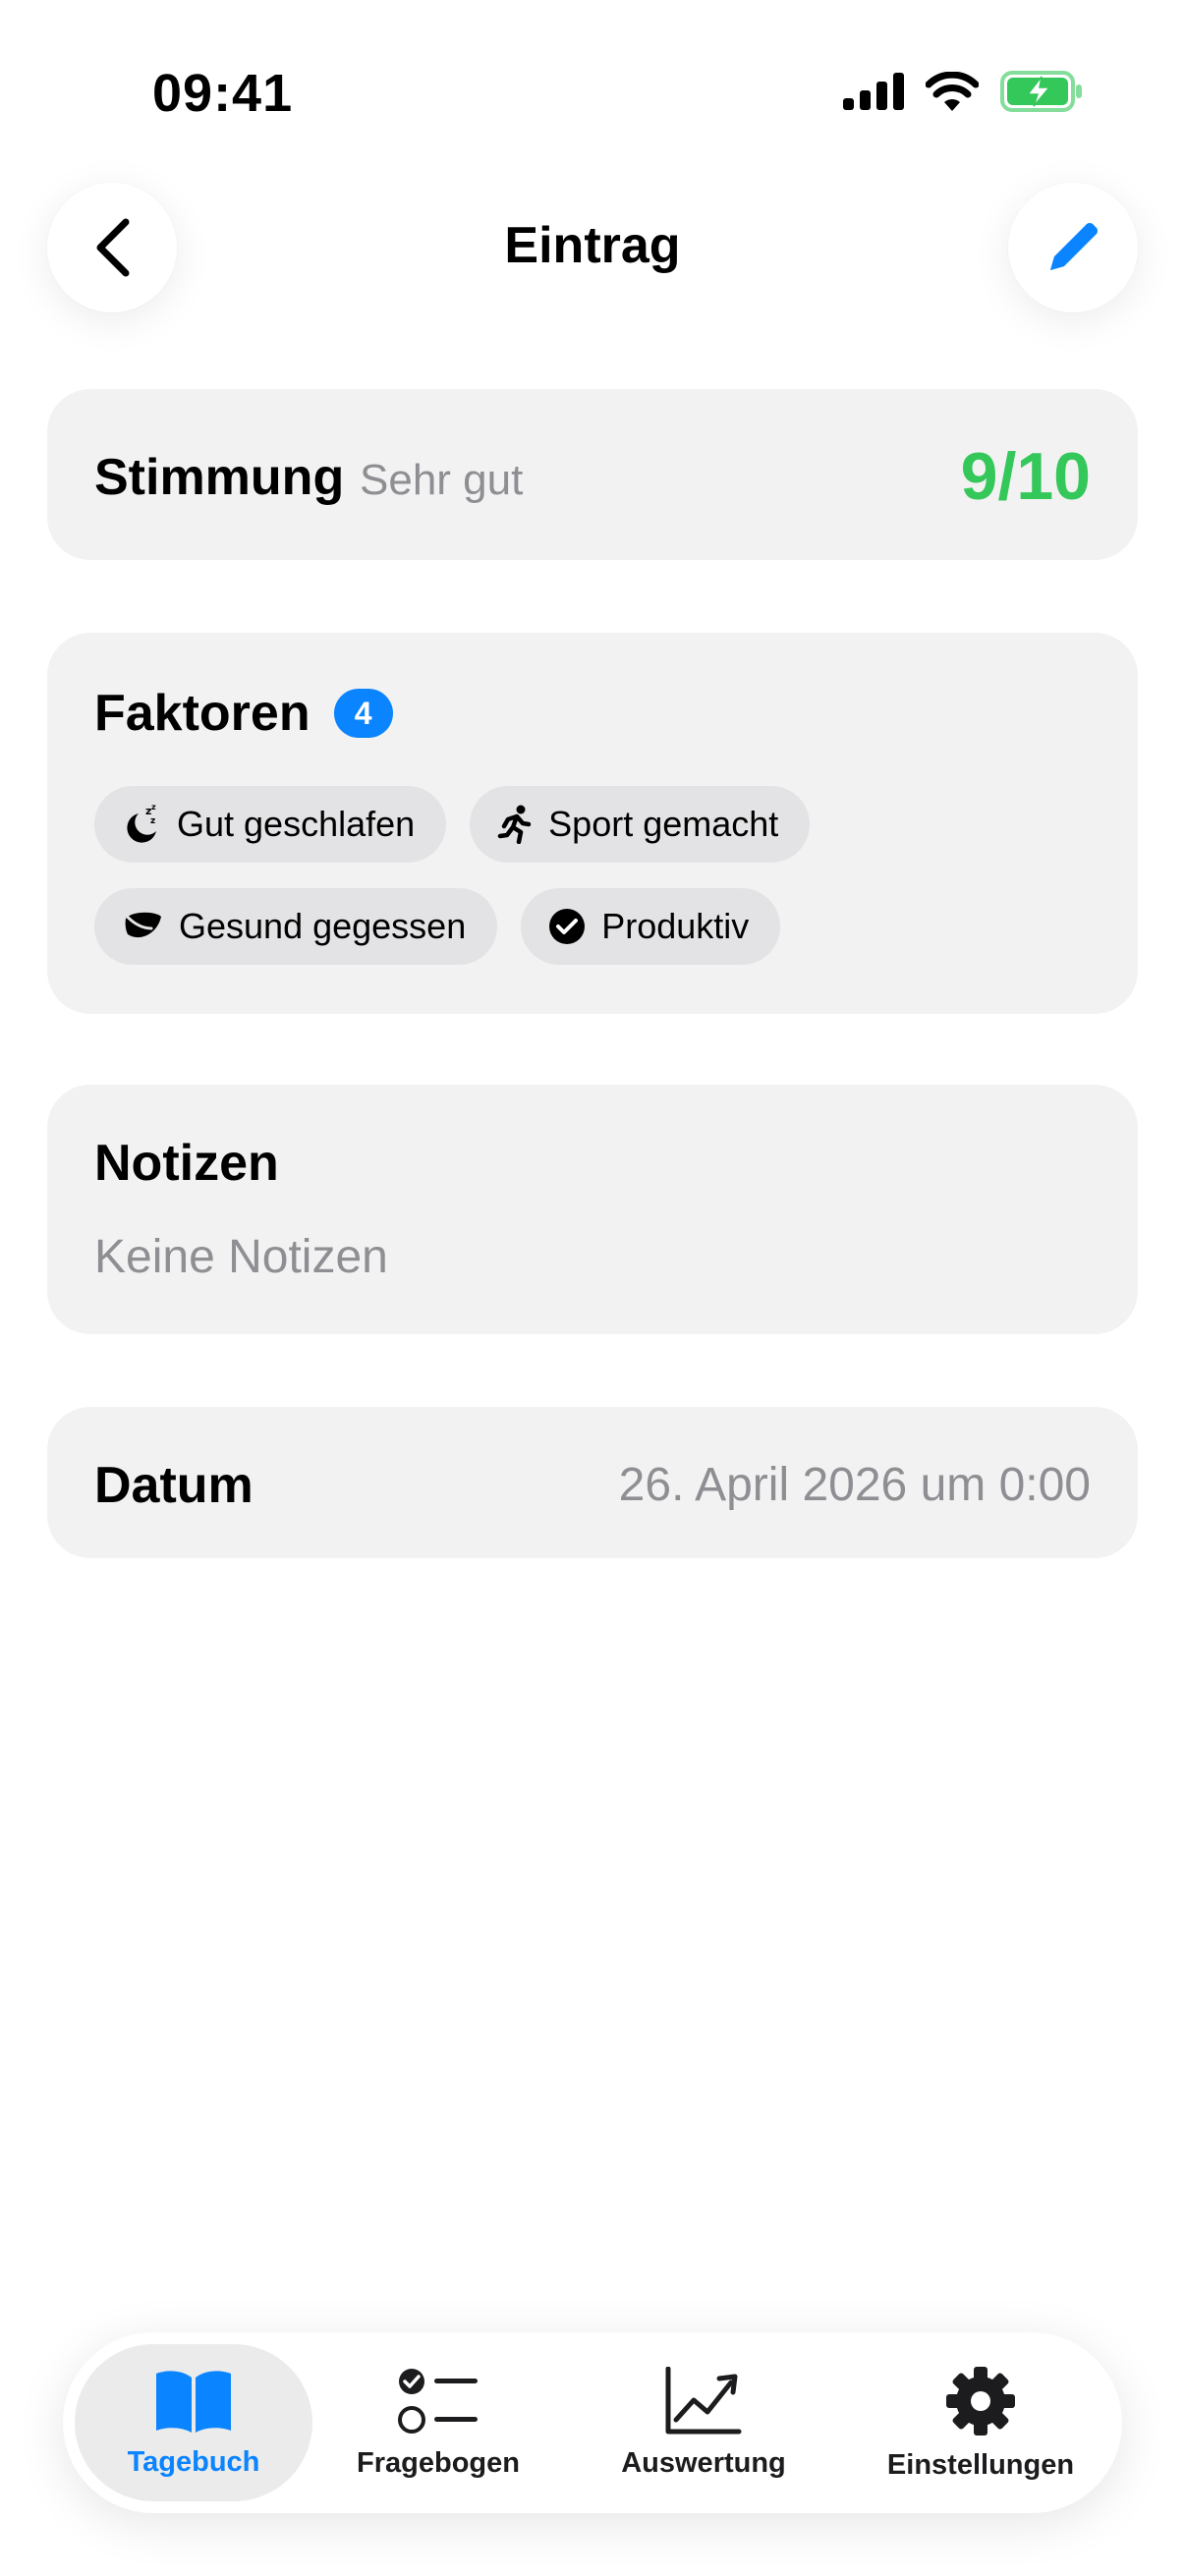 Image resolution: width=1185 pixels, height=2576 pixels. Describe the element at coordinates (567, 926) in the screenshot. I see `checkmark-circle-icon` at that location.